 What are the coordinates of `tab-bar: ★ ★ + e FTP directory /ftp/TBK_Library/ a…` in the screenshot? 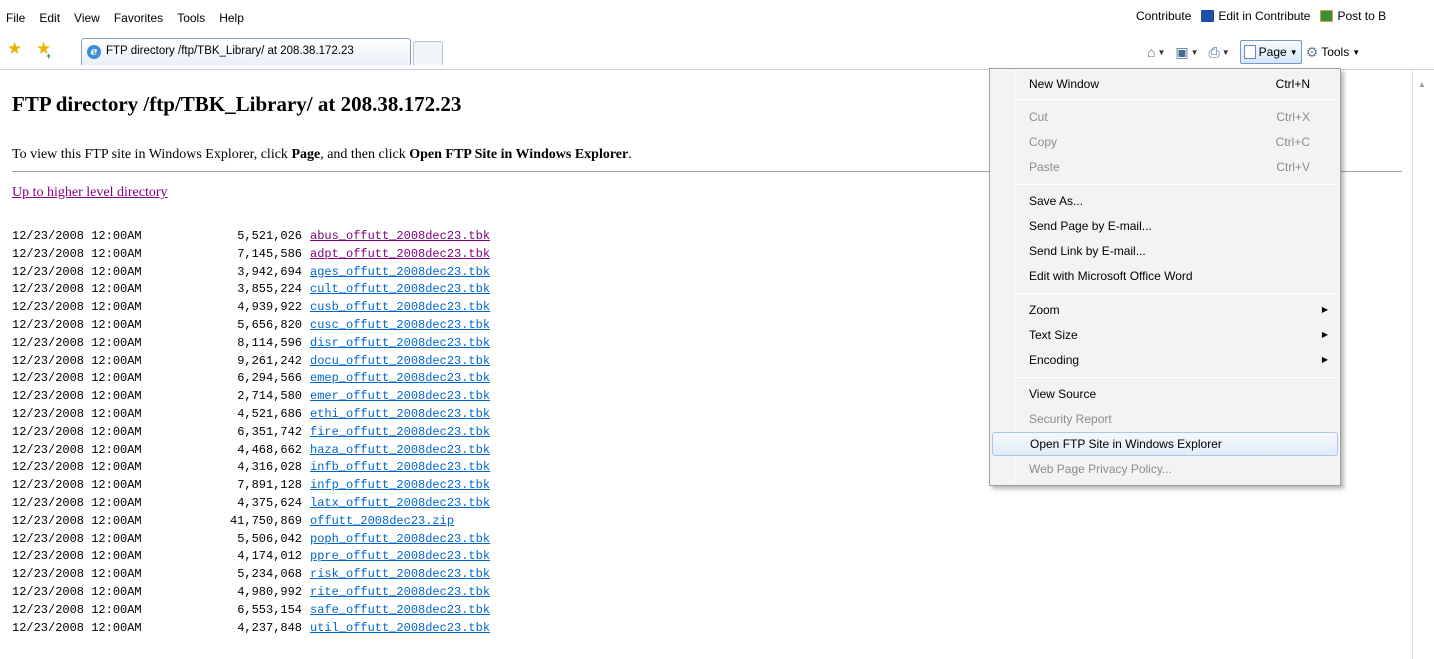 It's located at (717, 53).